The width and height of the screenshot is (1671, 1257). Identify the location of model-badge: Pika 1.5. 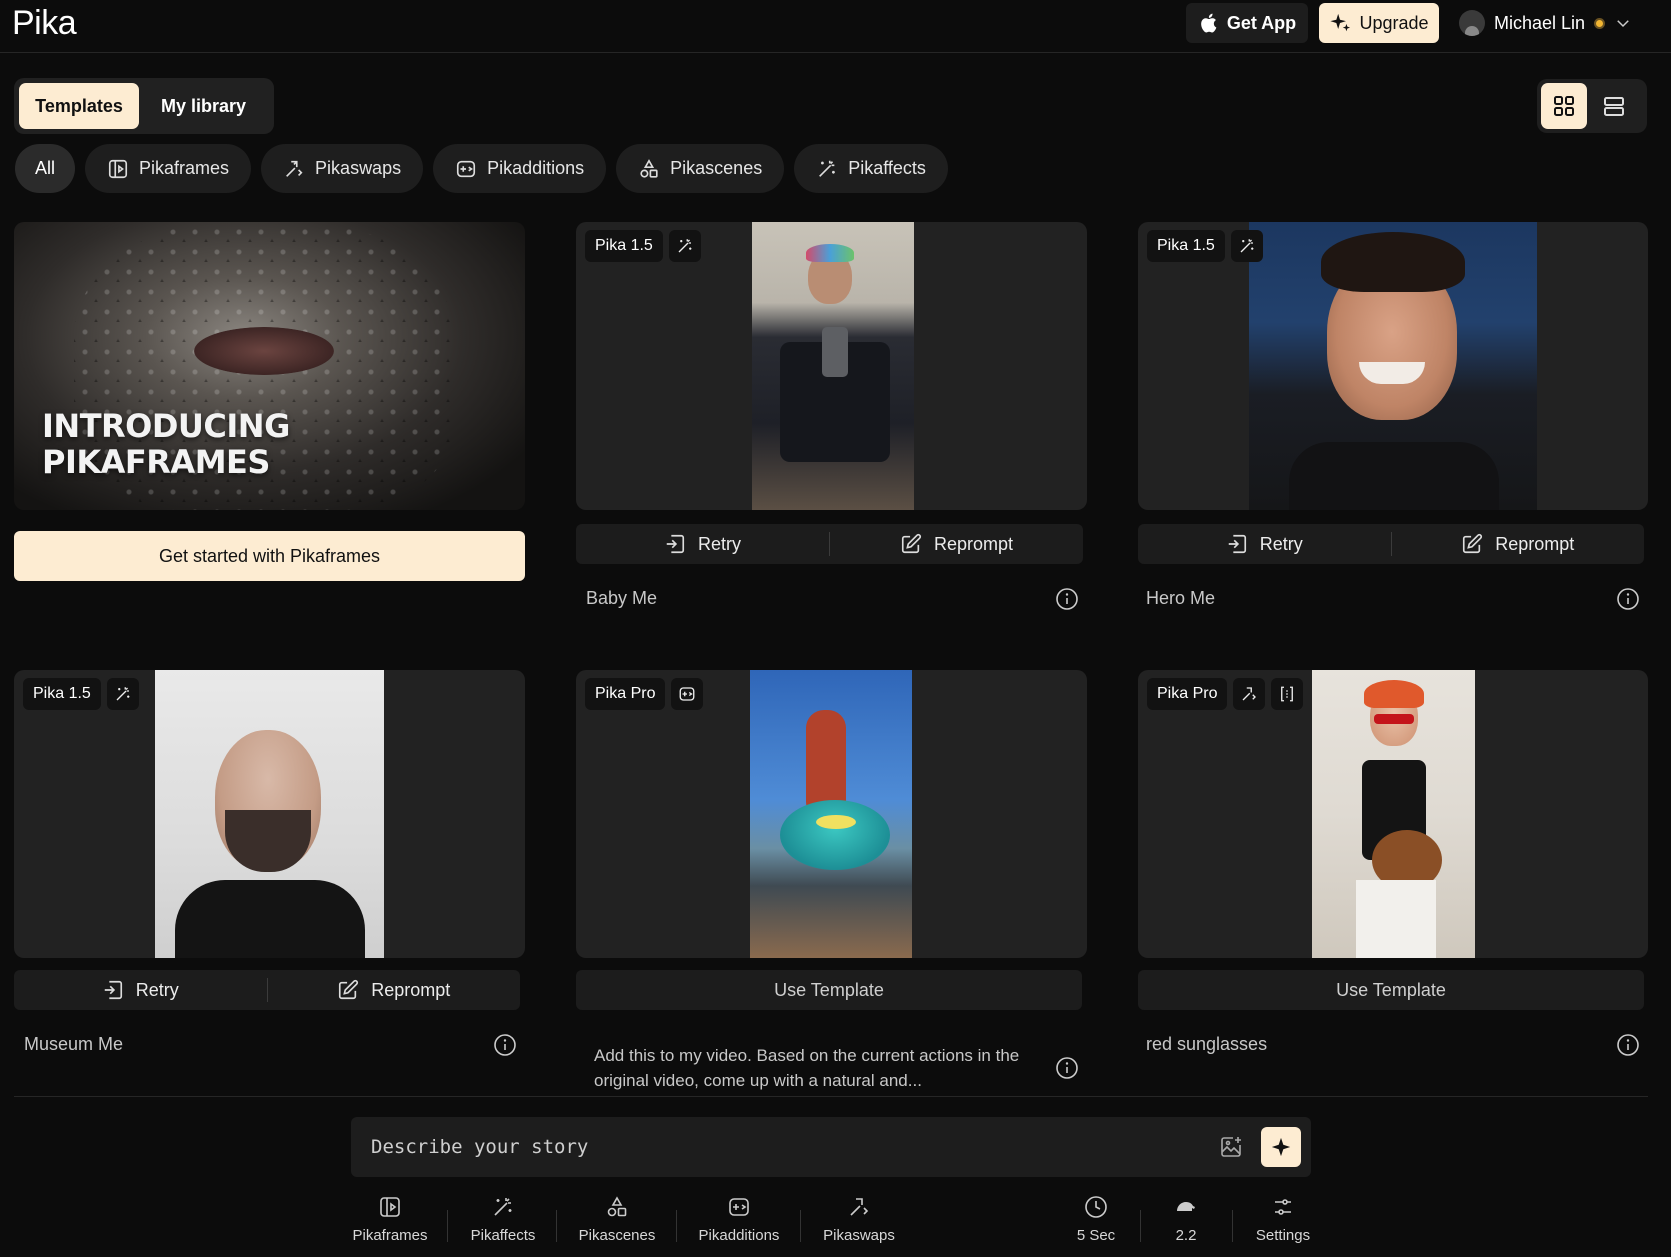
(624, 246).